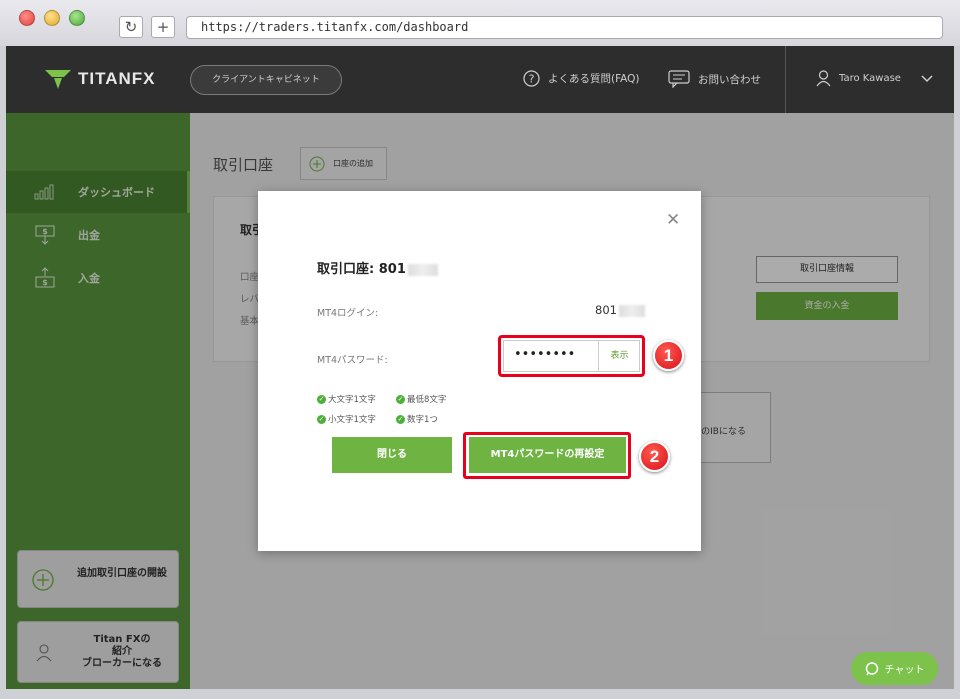 The height and width of the screenshot is (699, 960). I want to click on mt4-login-label: MT4ログイン:, so click(348, 313).